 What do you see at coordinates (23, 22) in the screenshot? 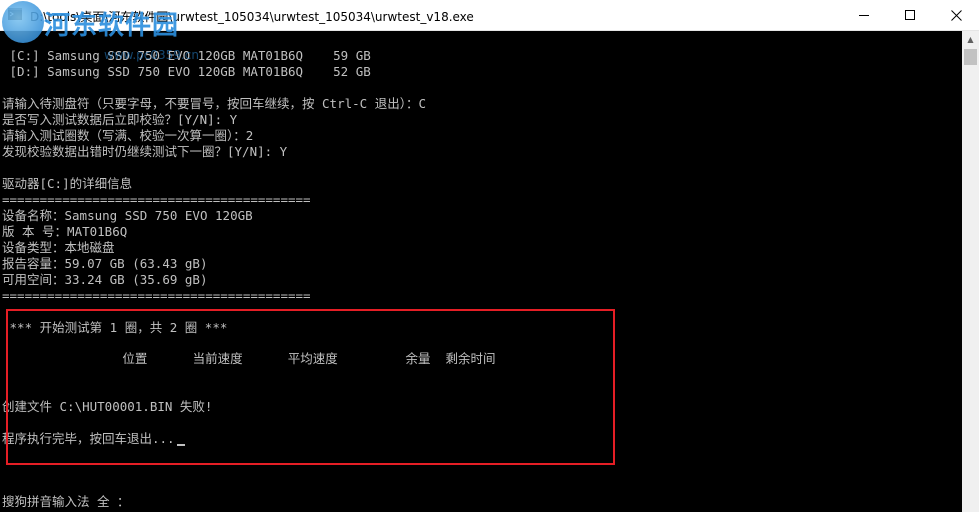
I see `watermark-logo-icon` at bounding box center [23, 22].